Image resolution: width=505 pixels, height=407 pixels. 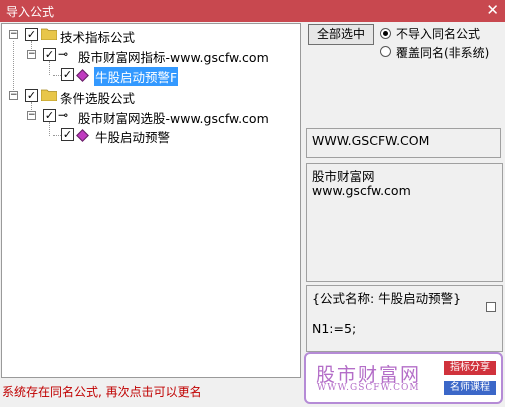 What do you see at coordinates (443, 53) in the screenshot?
I see `radio-label: 覆盖同名(非系统)` at bounding box center [443, 53].